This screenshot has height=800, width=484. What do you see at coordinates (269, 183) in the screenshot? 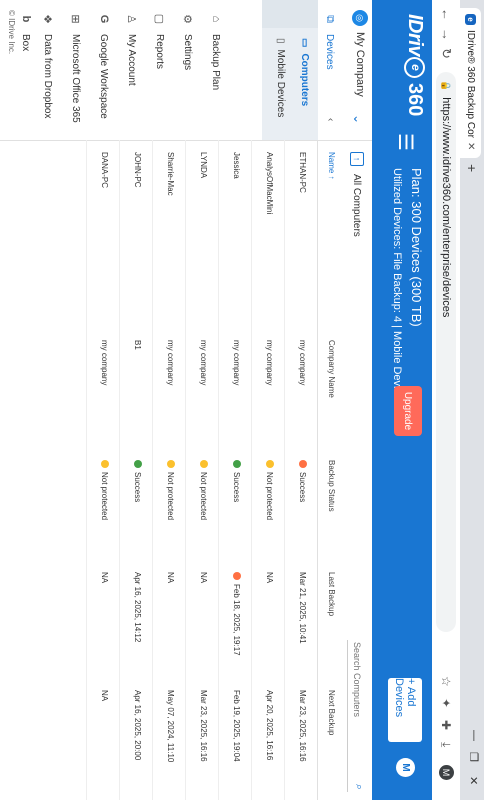
I see `device-name: AnalysOfMacMini` at bounding box center [269, 183].